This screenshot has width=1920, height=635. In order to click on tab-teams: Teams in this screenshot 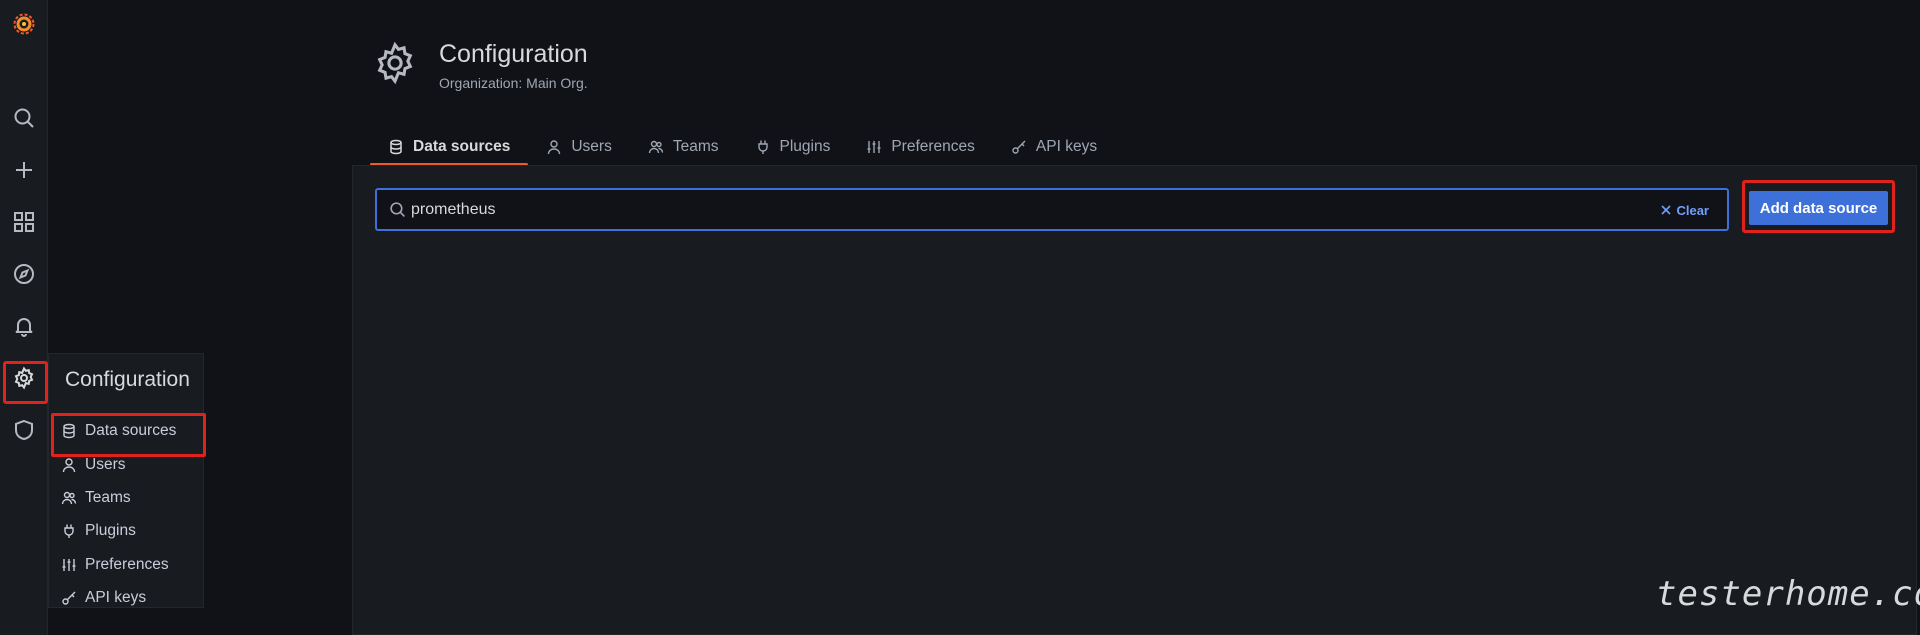, I will do `click(683, 147)`.